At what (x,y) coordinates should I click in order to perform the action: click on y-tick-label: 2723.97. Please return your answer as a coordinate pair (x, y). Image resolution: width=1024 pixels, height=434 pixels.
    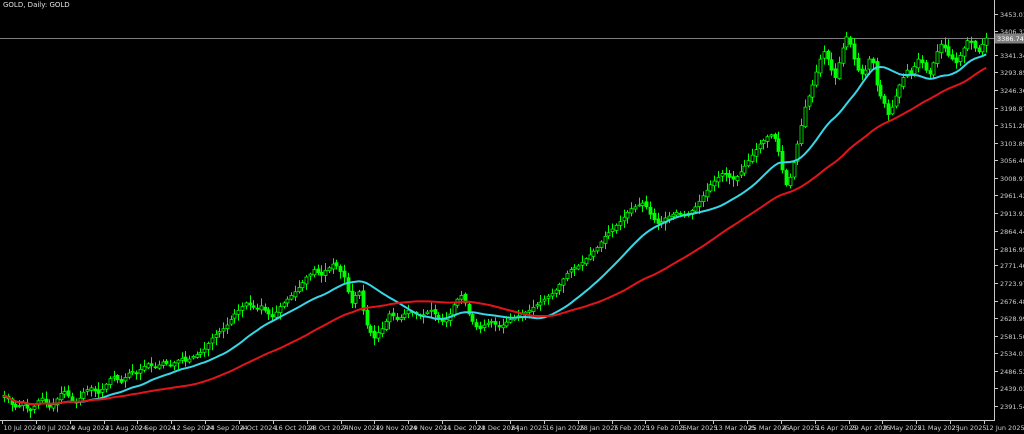
    Looking at the image, I should click on (1012, 284).